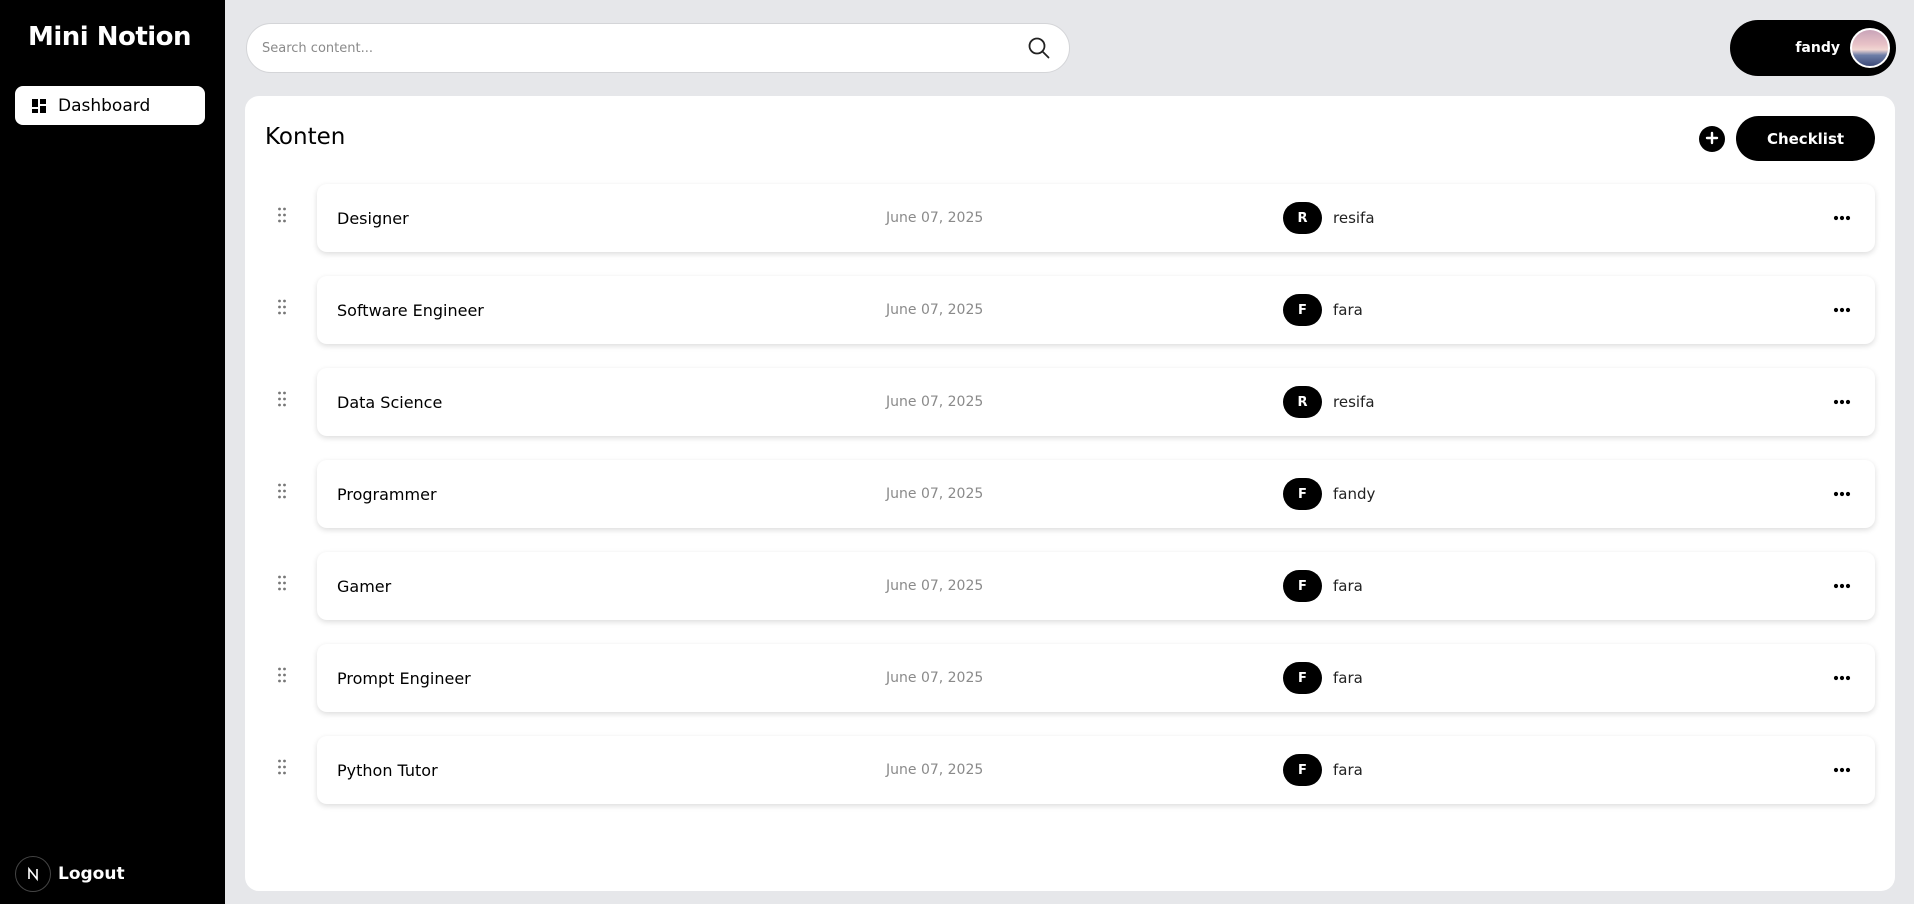 The image size is (1914, 904). What do you see at coordinates (404, 678) in the screenshot?
I see `content-title: Prompt Engineer` at bounding box center [404, 678].